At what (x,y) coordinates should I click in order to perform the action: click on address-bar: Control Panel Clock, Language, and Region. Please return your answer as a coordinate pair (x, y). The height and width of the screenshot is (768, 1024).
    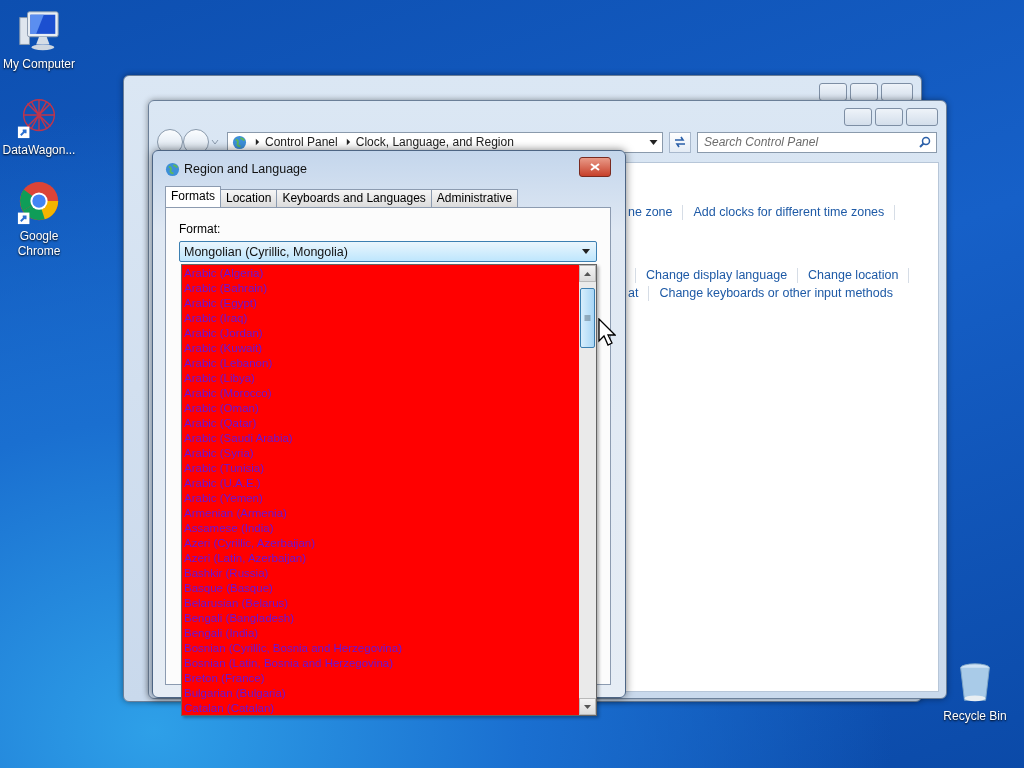
    Looking at the image, I should click on (445, 142).